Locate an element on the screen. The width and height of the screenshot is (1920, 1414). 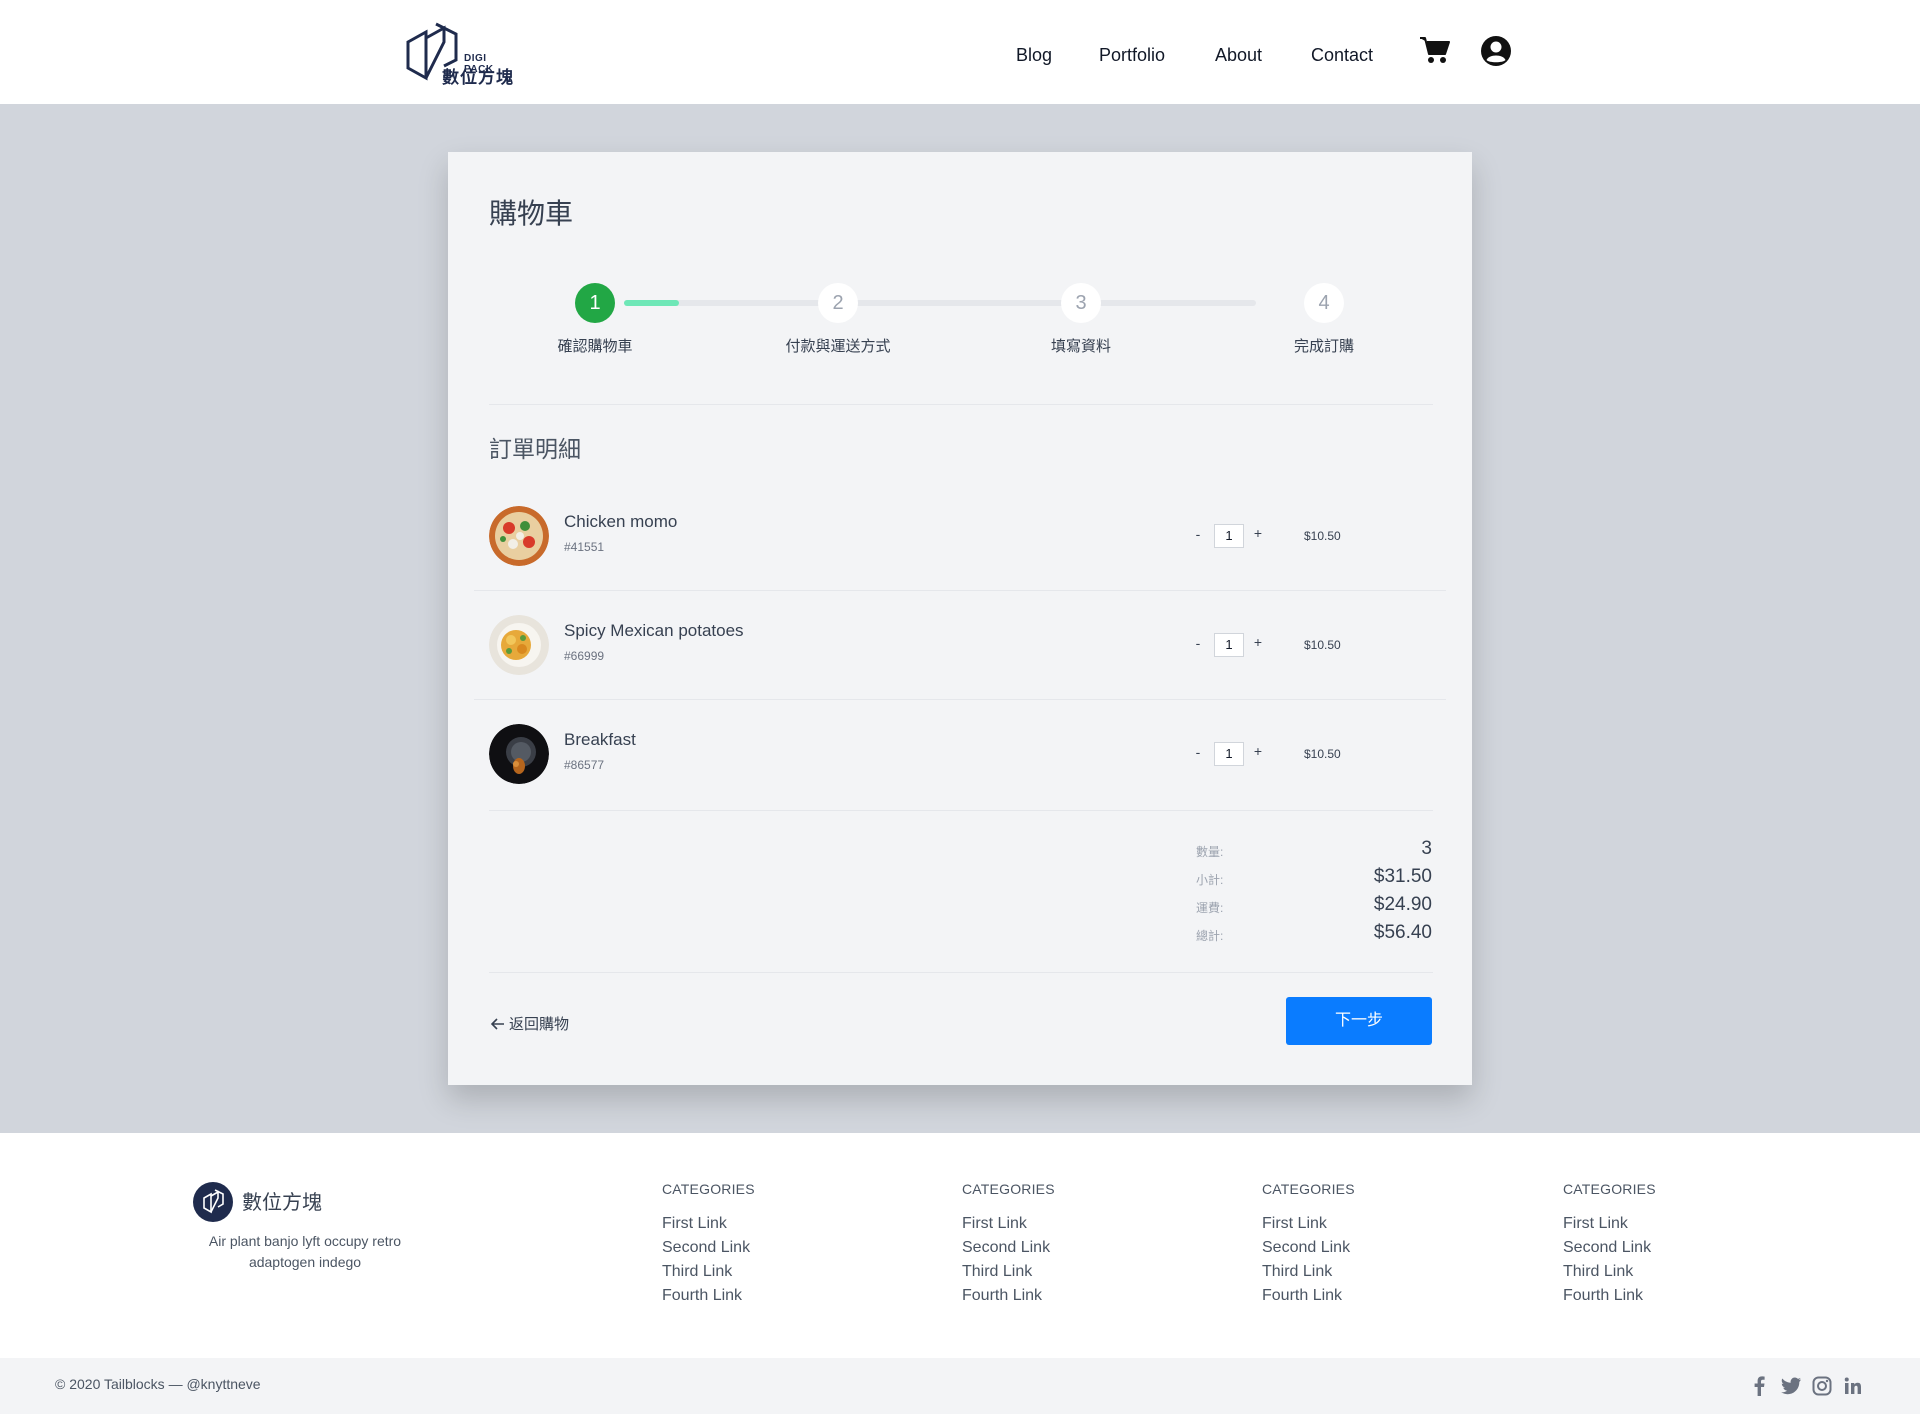
step-4-label: 完成訂購 is located at coordinates (1323, 346).